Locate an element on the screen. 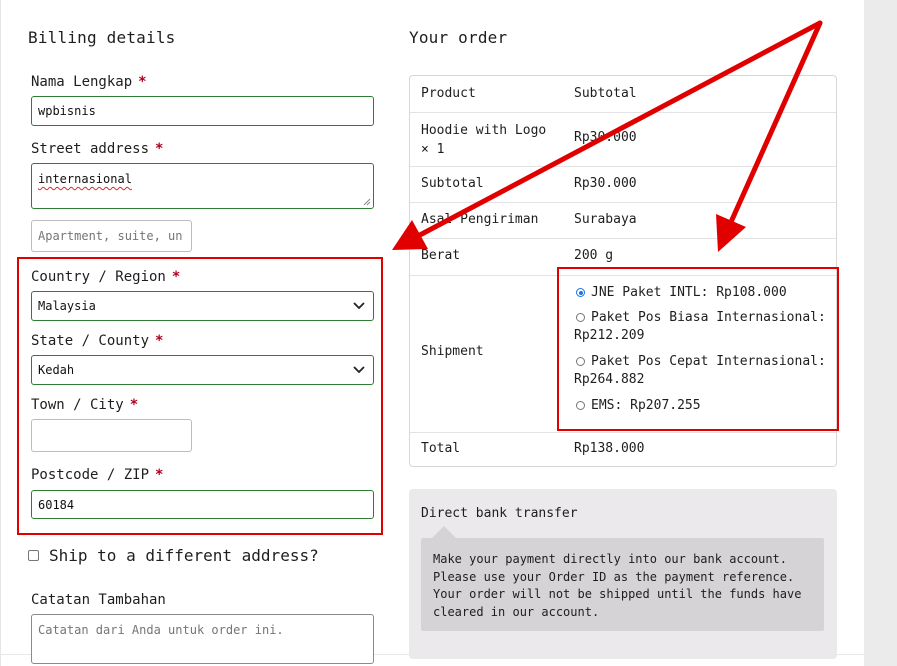 The width and height of the screenshot is (897, 666). your-order-title: Your order is located at coordinates (458, 37).